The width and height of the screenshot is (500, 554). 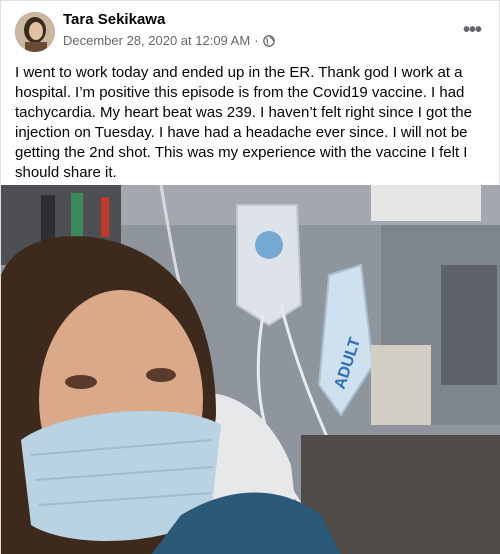 I want to click on author-avatar, so click(x=35, y=32).